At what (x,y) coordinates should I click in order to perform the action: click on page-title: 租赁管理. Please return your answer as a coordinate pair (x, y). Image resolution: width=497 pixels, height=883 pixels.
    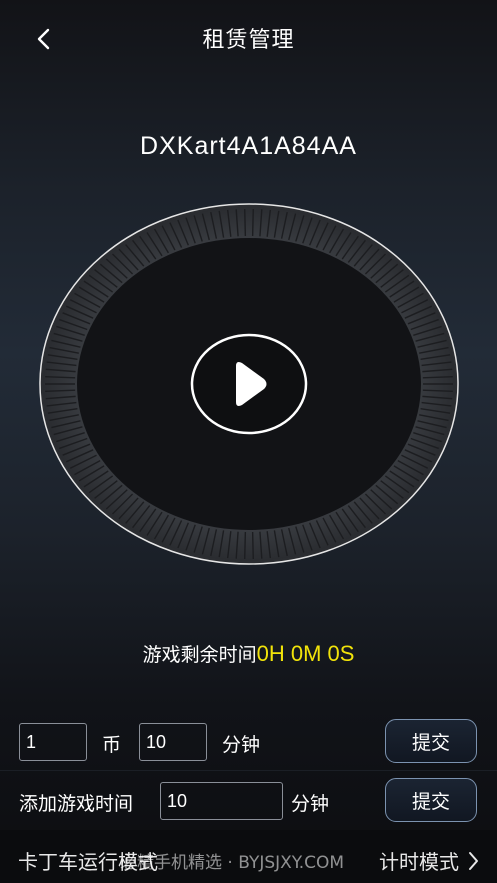
    Looking at the image, I should click on (248, 40).